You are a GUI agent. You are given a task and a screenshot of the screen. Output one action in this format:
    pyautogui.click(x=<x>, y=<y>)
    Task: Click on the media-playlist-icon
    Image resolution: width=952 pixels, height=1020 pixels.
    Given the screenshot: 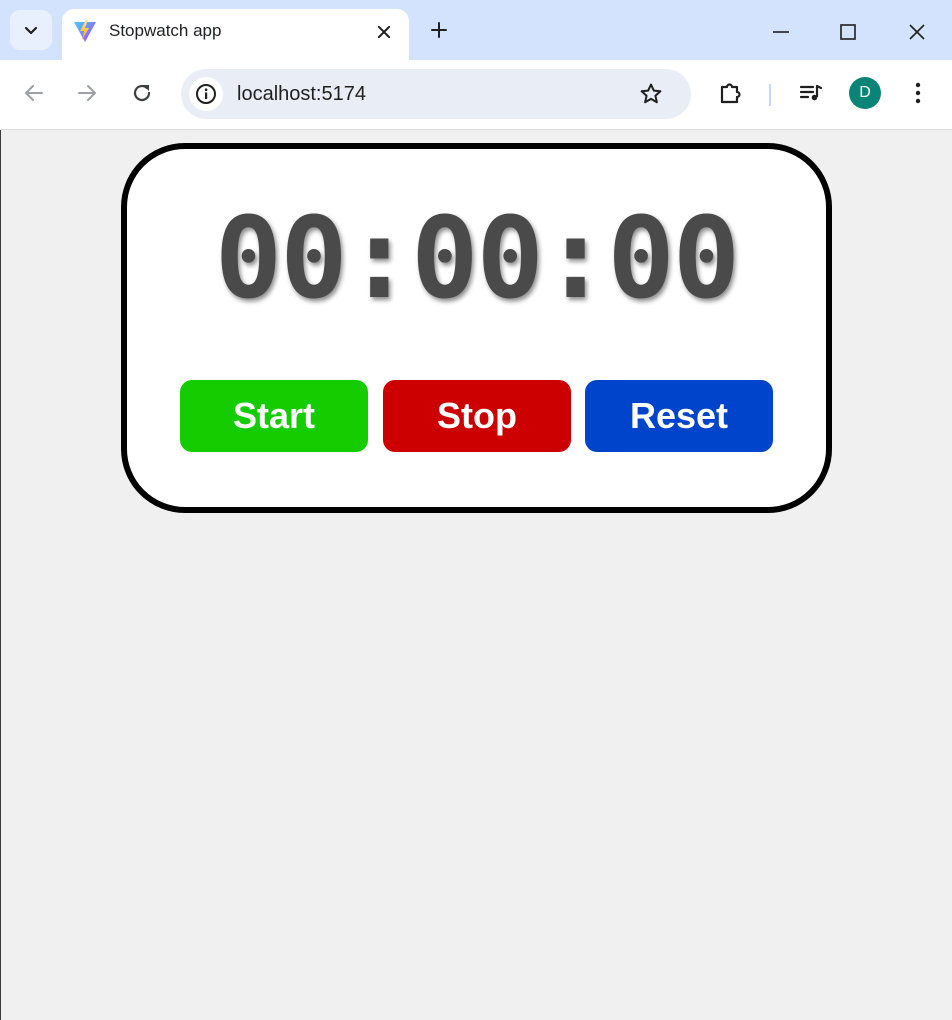 What is the action you would take?
    pyautogui.click(x=811, y=92)
    